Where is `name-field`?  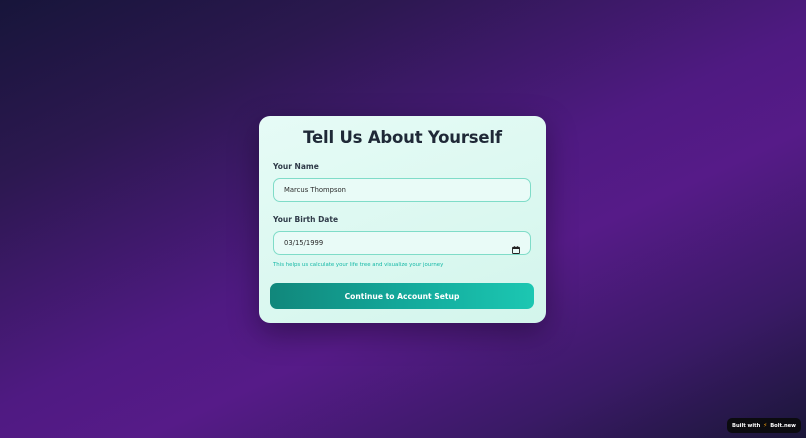
name-field is located at coordinates (402, 190).